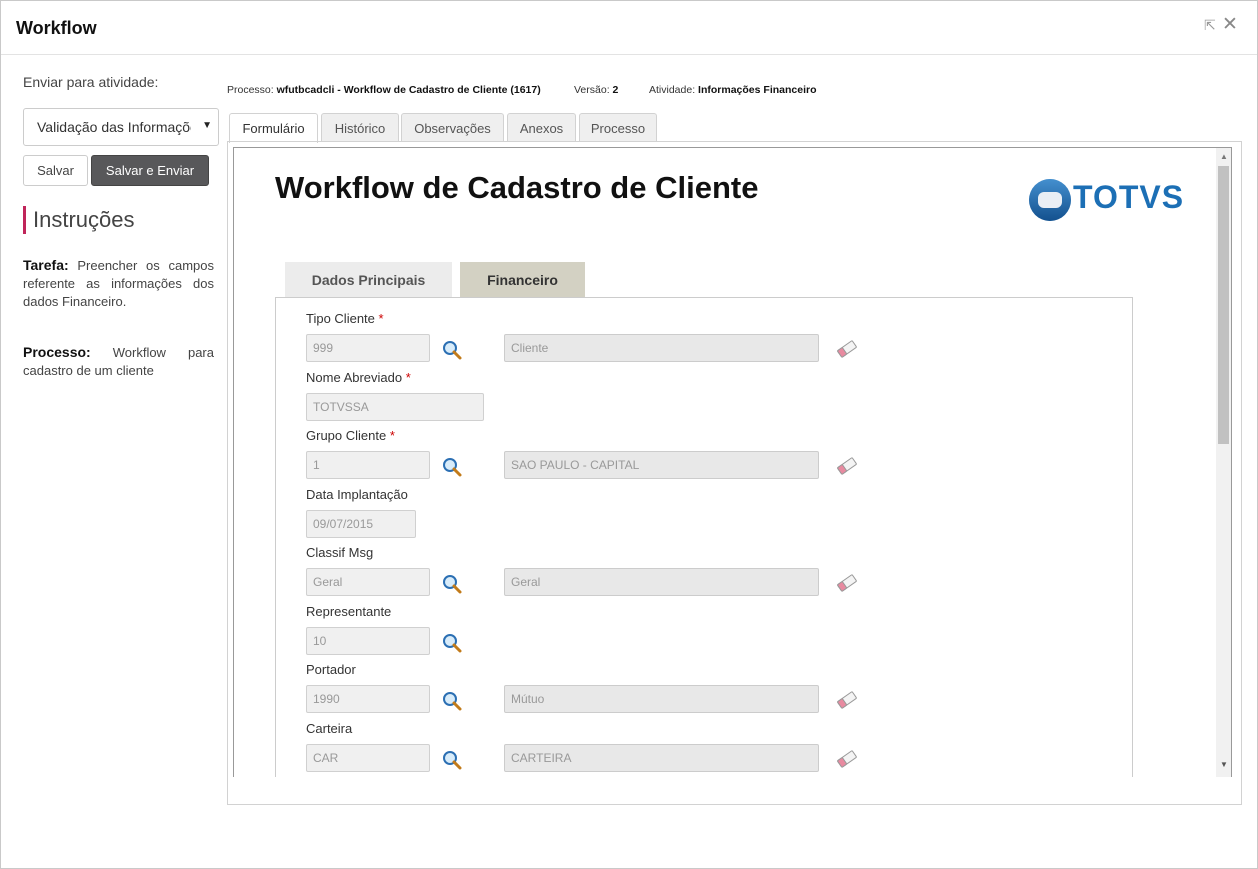  I want to click on chevron-down-icon: ▼, so click(207, 125).